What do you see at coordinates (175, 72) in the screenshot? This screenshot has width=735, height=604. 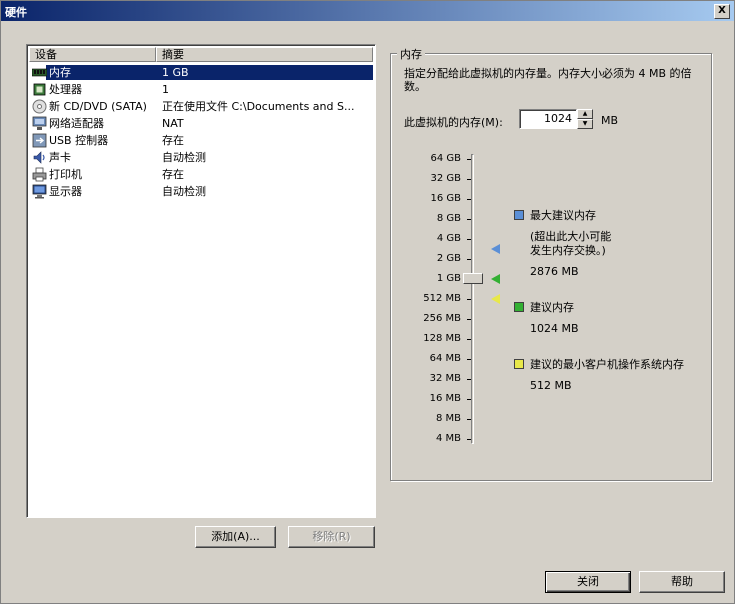 I see `device-summary: 1 GB` at bounding box center [175, 72].